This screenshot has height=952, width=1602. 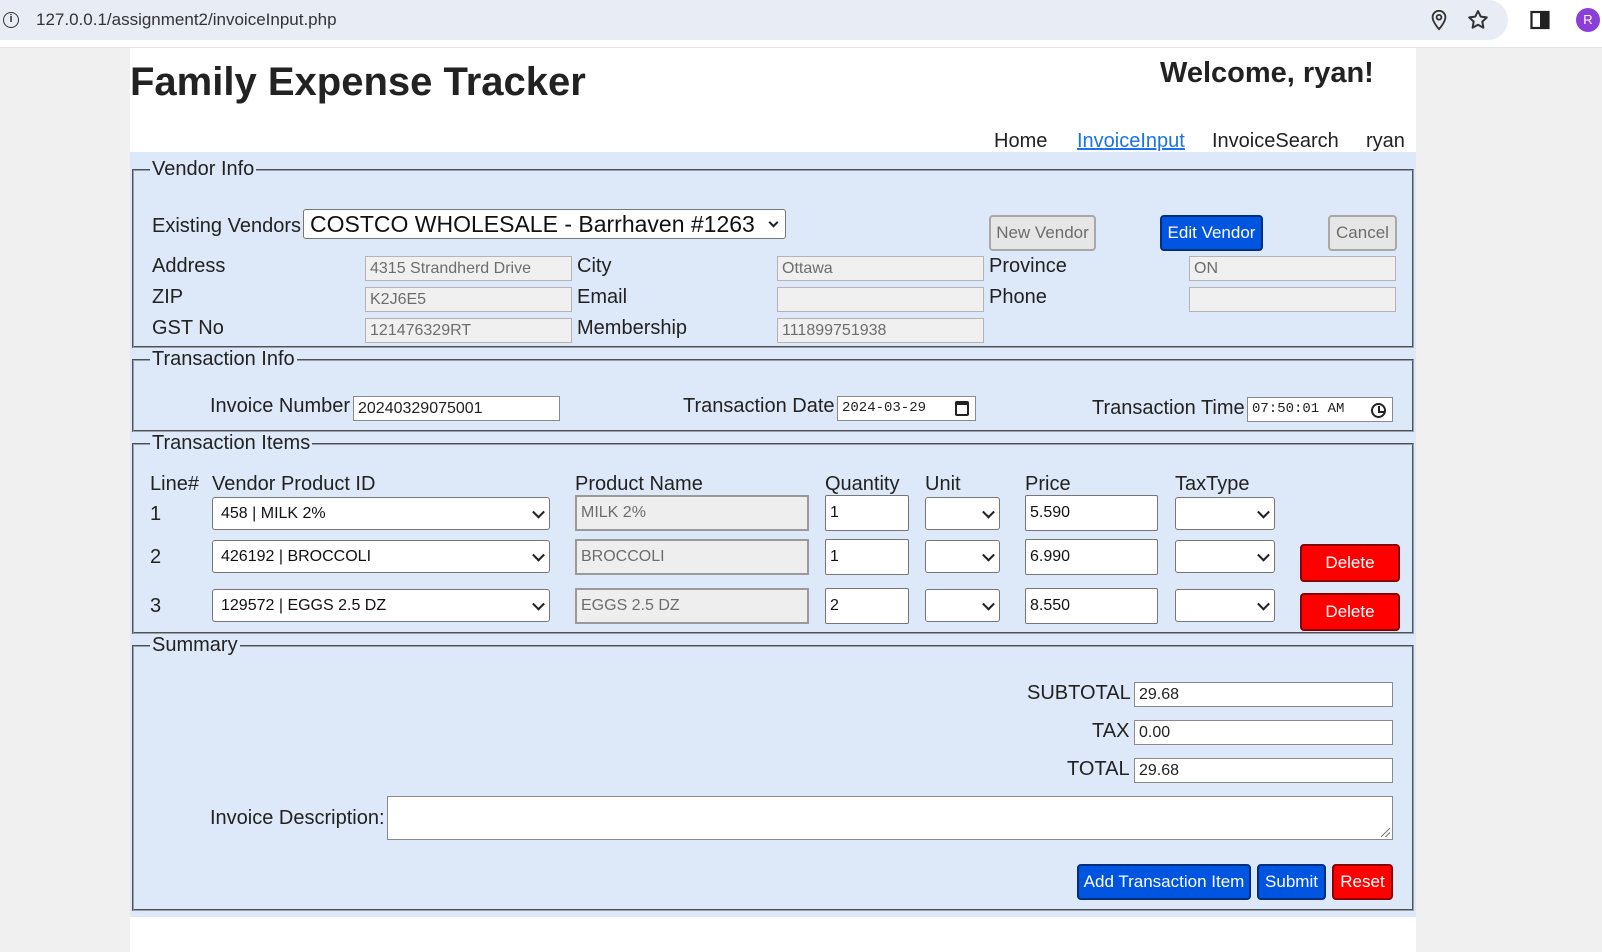 What do you see at coordinates (1079, 693) in the screenshot?
I see `subtotal-label: SUBTOTAL` at bounding box center [1079, 693].